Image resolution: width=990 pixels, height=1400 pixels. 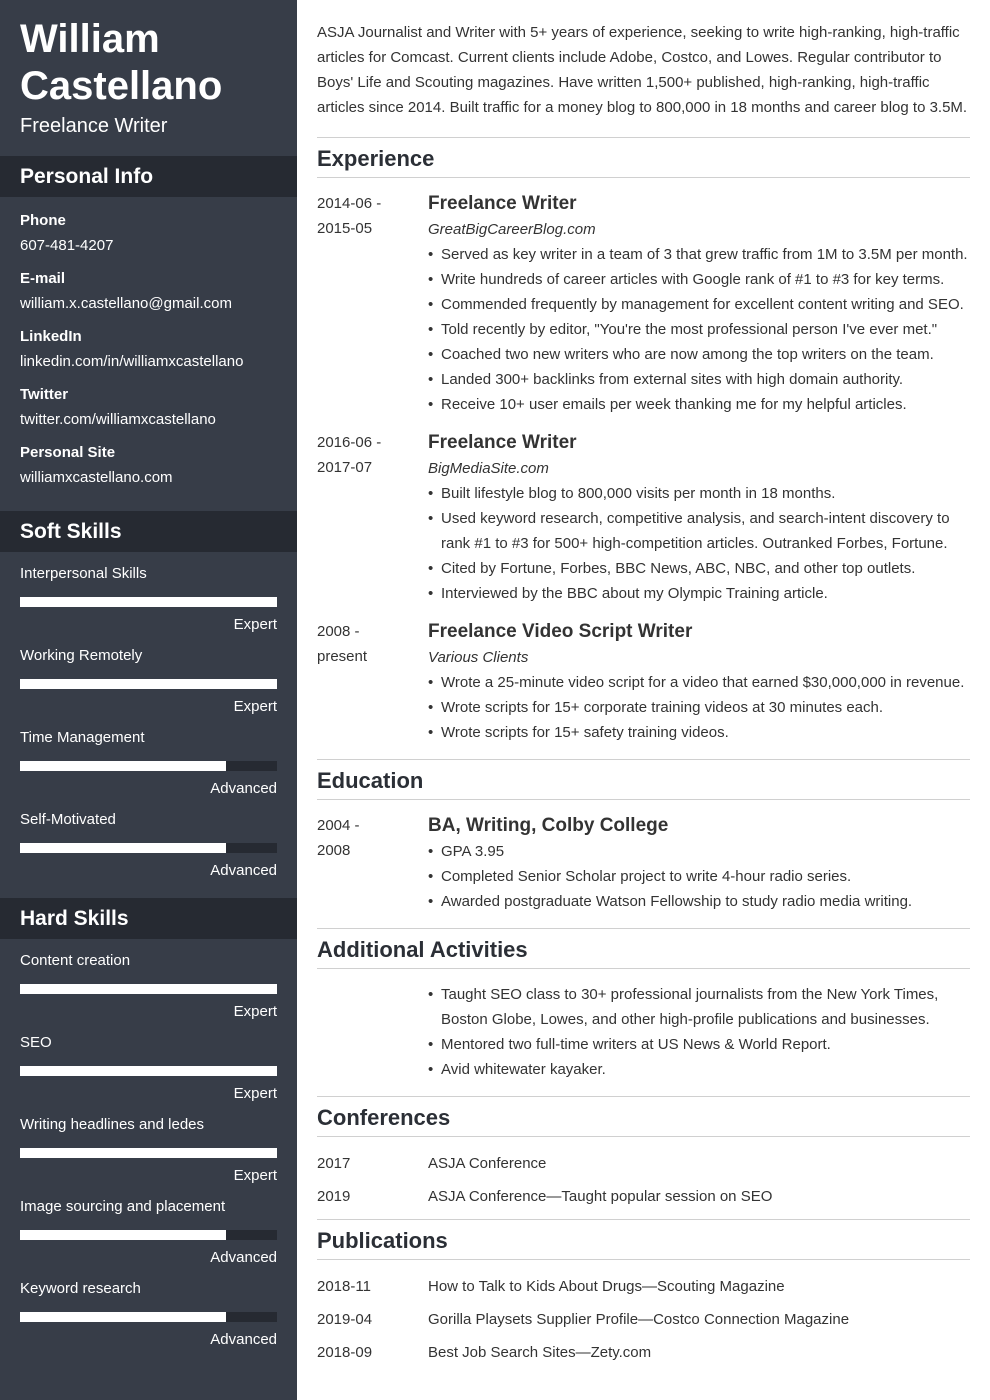 What do you see at coordinates (83, 573) in the screenshot?
I see `skill-name: Interpersonal Skills` at bounding box center [83, 573].